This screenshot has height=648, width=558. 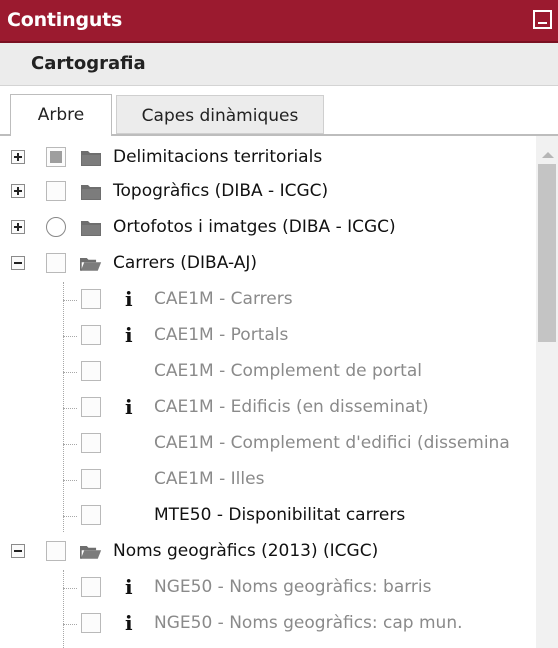 I want to click on layer-item: i CAE1M - Portals, so click(x=268, y=336).